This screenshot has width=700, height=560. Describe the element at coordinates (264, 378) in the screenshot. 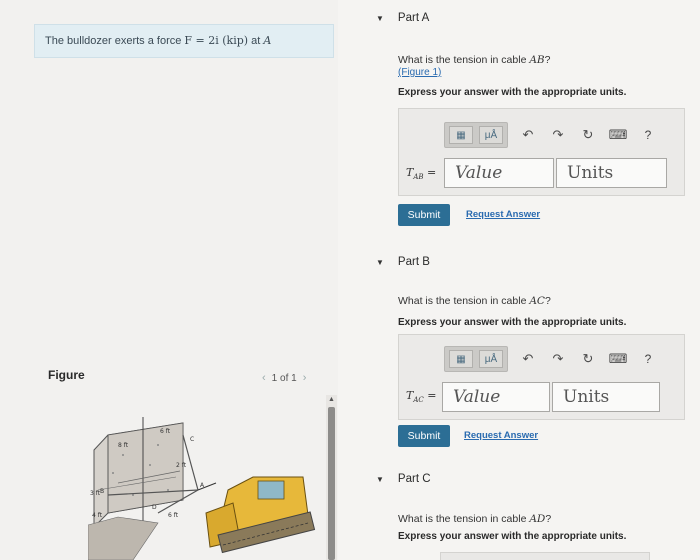

I see `chevron-left-icon: ‹` at that location.